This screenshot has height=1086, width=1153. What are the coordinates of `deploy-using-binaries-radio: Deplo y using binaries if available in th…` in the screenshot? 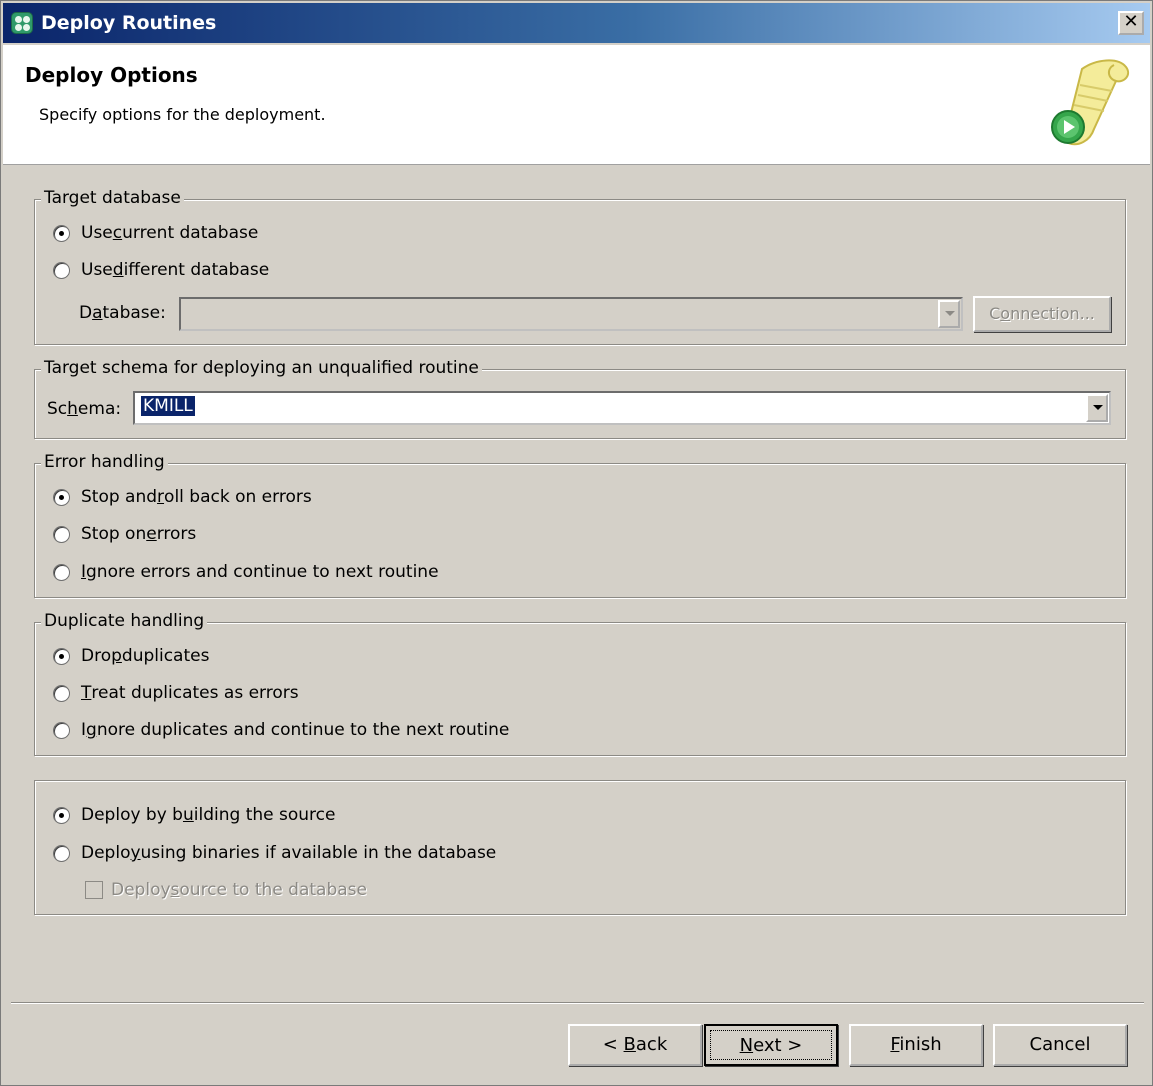 It's located at (274, 853).